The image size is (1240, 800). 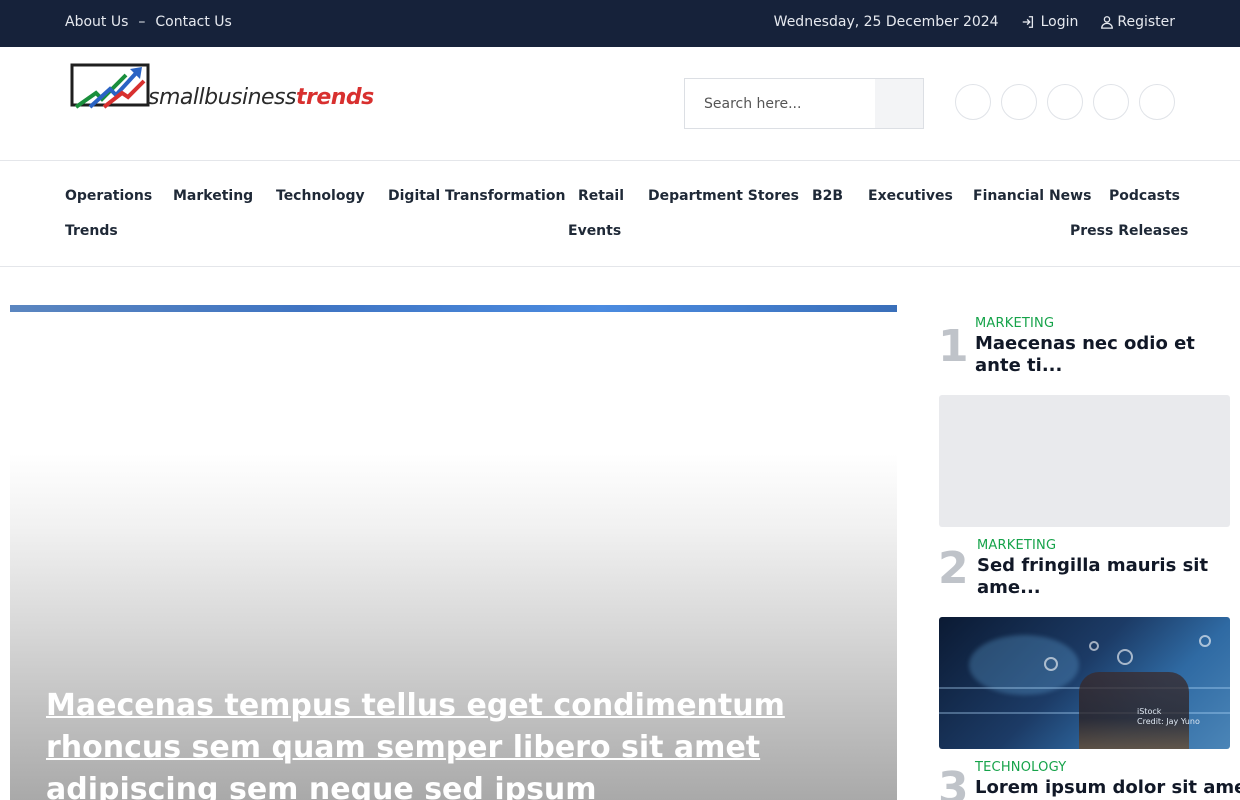 I want to click on logo-text: smallbusinesstrends, so click(x=261, y=97).